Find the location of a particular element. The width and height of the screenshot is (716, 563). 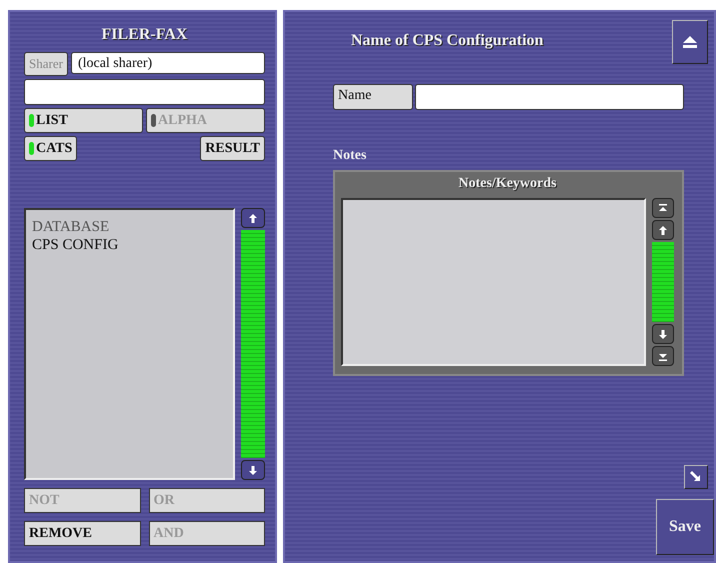

toggle-button: LIST is located at coordinates (83, 120).